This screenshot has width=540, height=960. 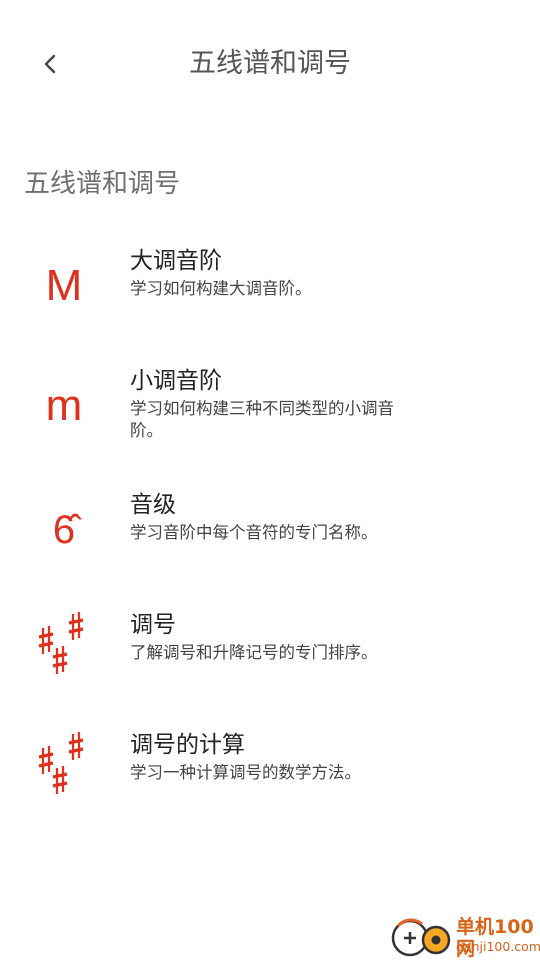 I want to click on watermark: 单机100网 danji100.com, so click(x=464, y=937).